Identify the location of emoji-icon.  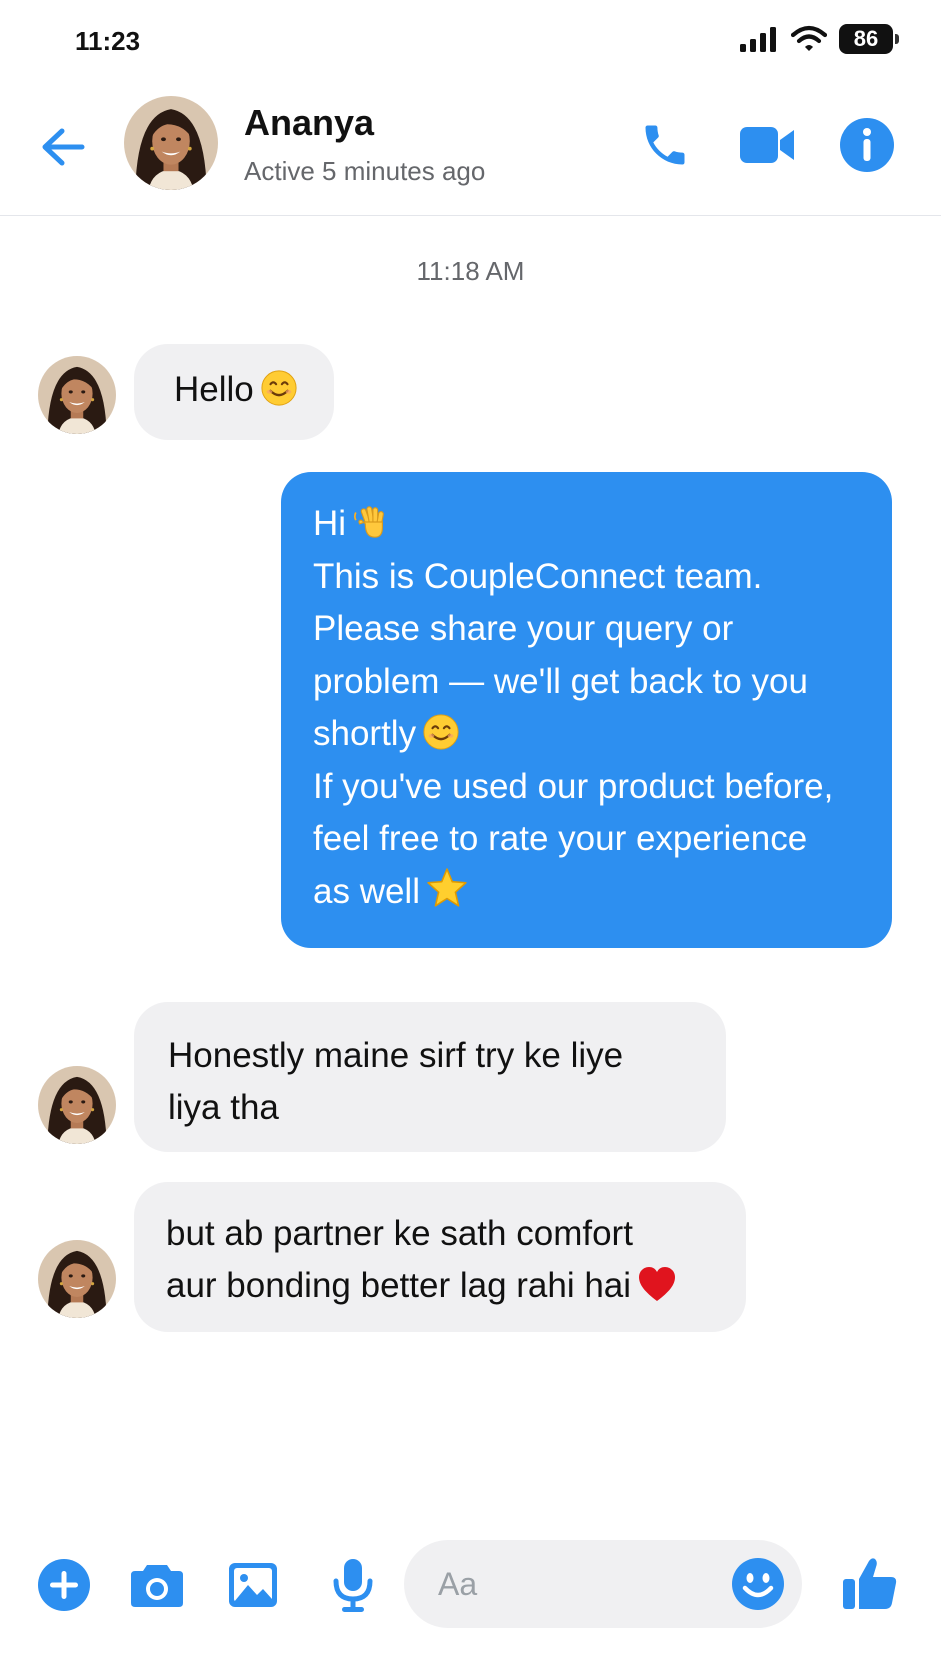
(758, 1584).